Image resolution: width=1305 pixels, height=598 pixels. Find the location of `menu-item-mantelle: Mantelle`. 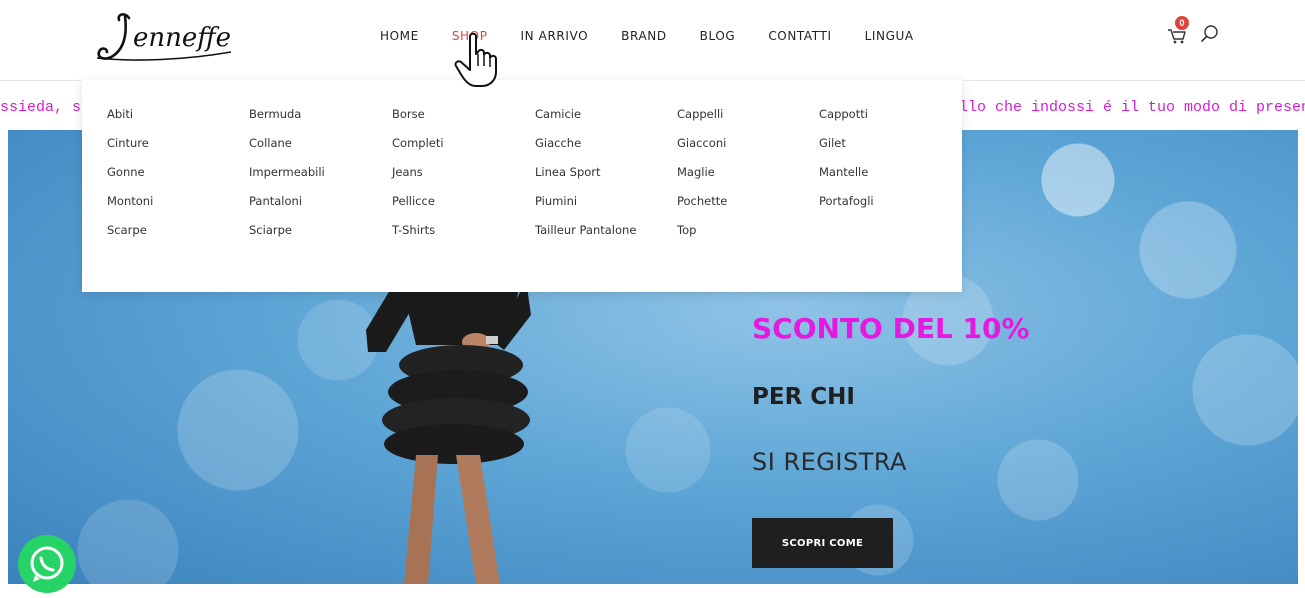

menu-item-mantelle: Mantelle is located at coordinates (890, 176).